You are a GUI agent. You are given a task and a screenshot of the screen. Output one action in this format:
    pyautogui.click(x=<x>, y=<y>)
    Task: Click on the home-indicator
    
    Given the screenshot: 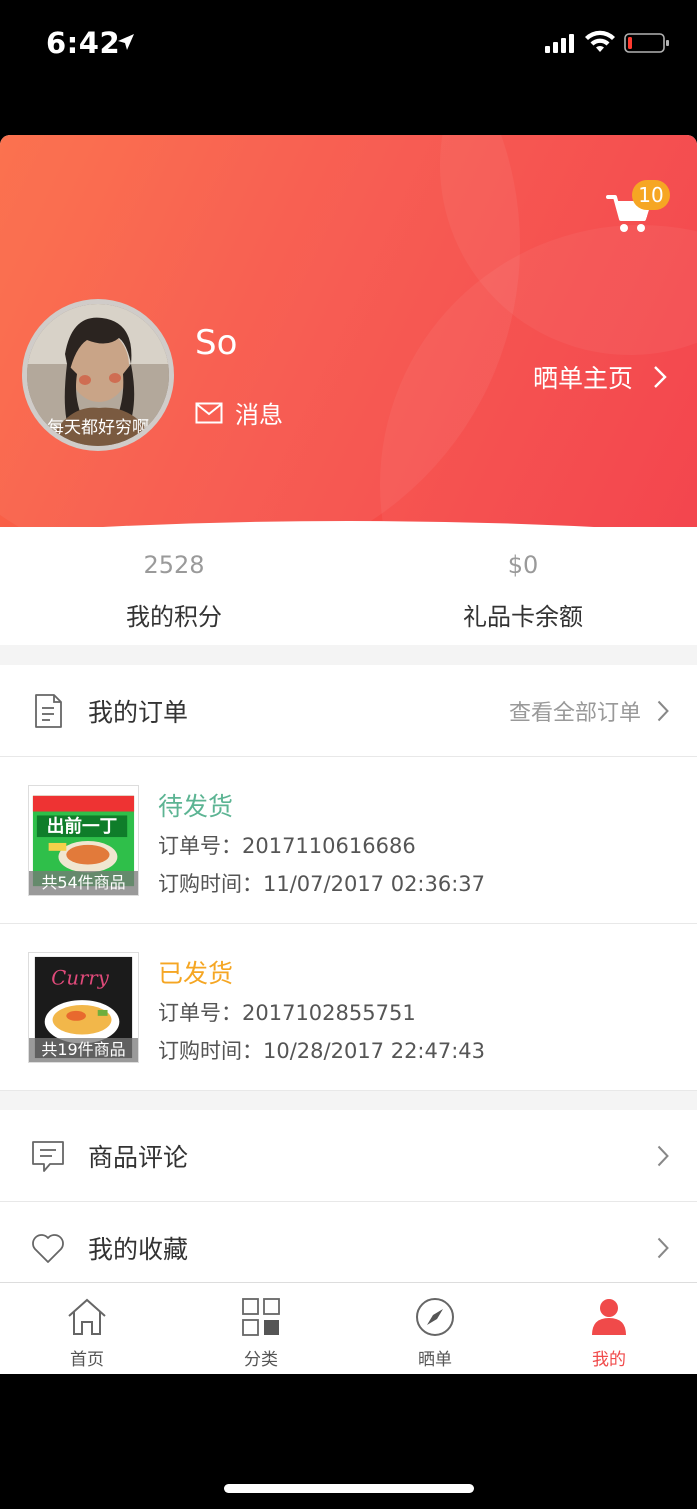 What is the action you would take?
    pyautogui.click(x=349, y=1488)
    